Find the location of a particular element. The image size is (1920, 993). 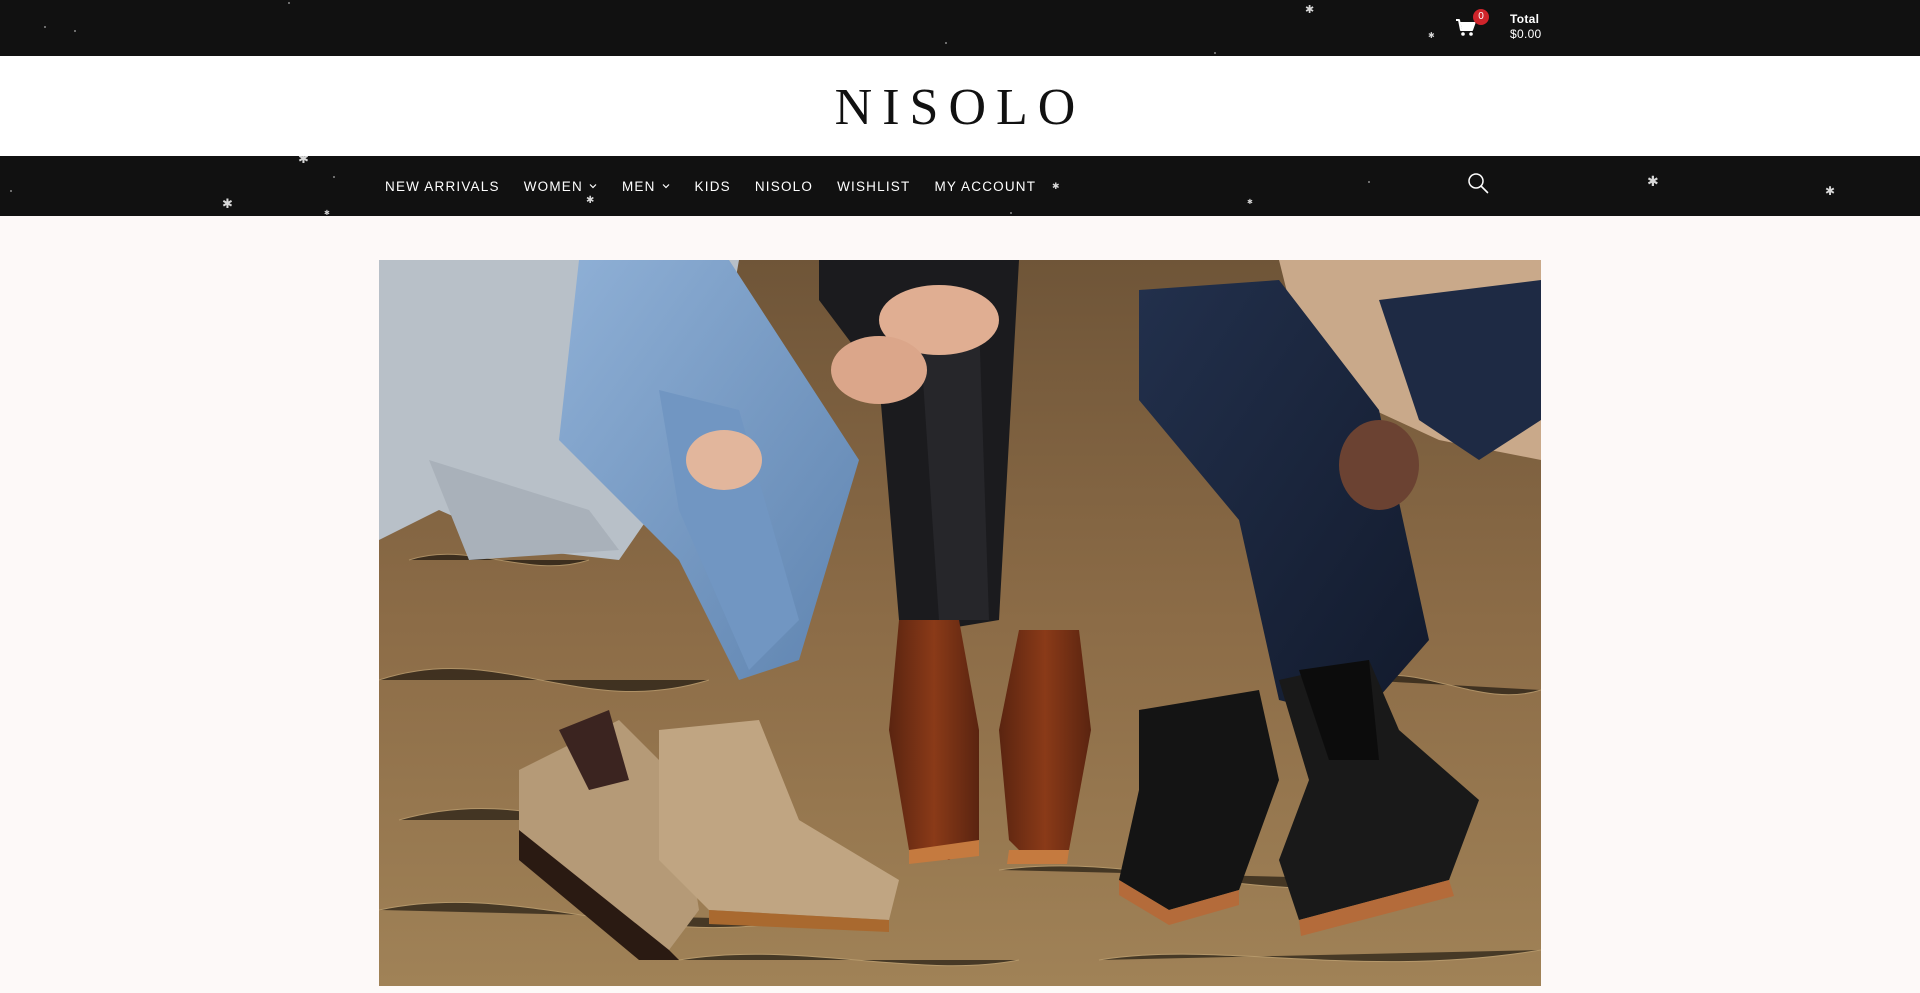

cart-total-label: Total is located at coordinates (1525, 19).